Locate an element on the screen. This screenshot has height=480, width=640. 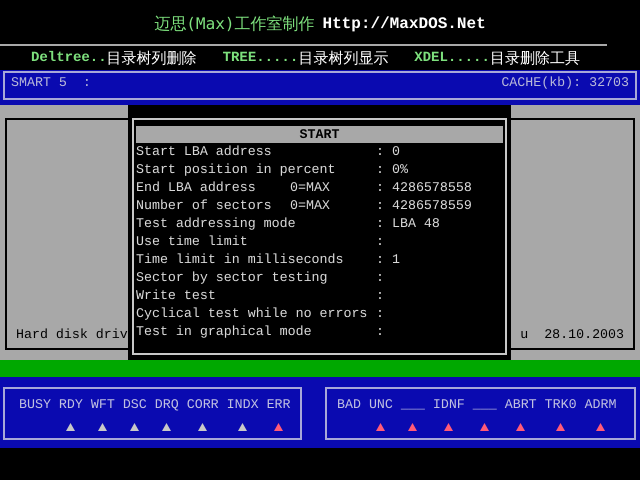
field-label: Number of sectors is located at coordinates (204, 206).